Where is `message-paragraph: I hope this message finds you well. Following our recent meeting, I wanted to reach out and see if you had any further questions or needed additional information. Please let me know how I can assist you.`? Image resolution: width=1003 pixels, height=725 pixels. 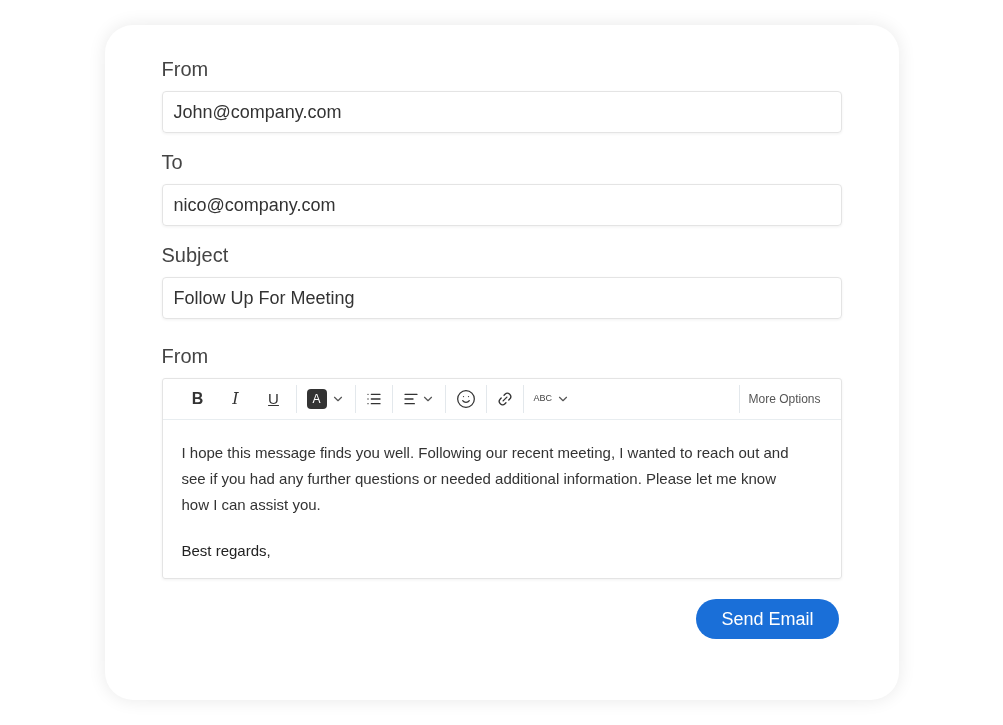 message-paragraph: I hope this message finds you well. Following our recent meeting, I wanted to reach out and see if you had any further questions or needed additional information. Please let me know how I can assist you. is located at coordinates (485, 479).